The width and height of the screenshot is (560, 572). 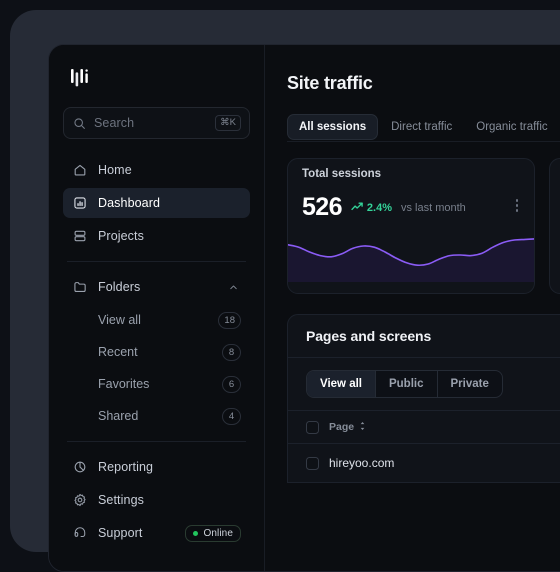 I want to click on sidebar-item-projects: Projects, so click(x=156, y=236).